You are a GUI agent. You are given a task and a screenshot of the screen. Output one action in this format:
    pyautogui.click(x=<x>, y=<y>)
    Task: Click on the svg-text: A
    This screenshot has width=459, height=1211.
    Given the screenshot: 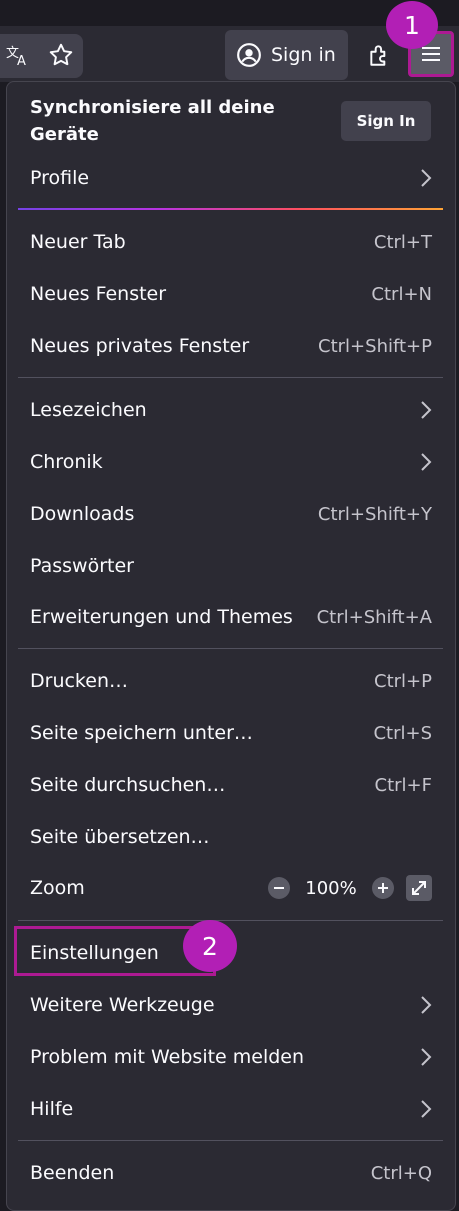 What is the action you would take?
    pyautogui.click(x=21, y=60)
    